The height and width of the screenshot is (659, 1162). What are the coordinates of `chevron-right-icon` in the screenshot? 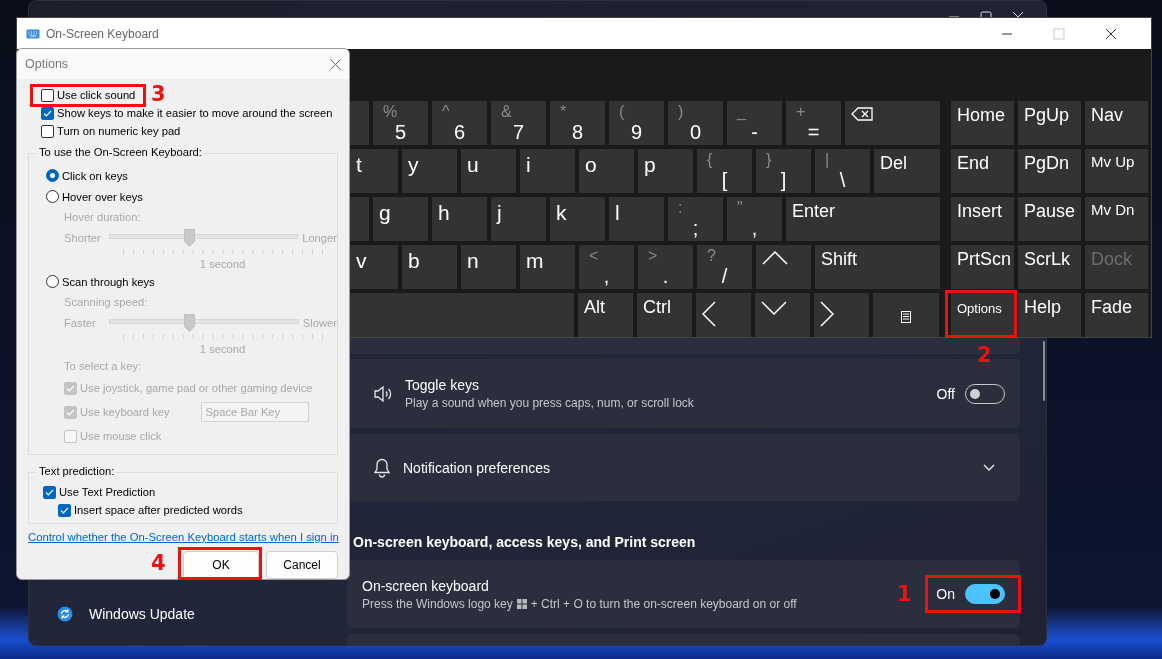 It's located at (827, 314).